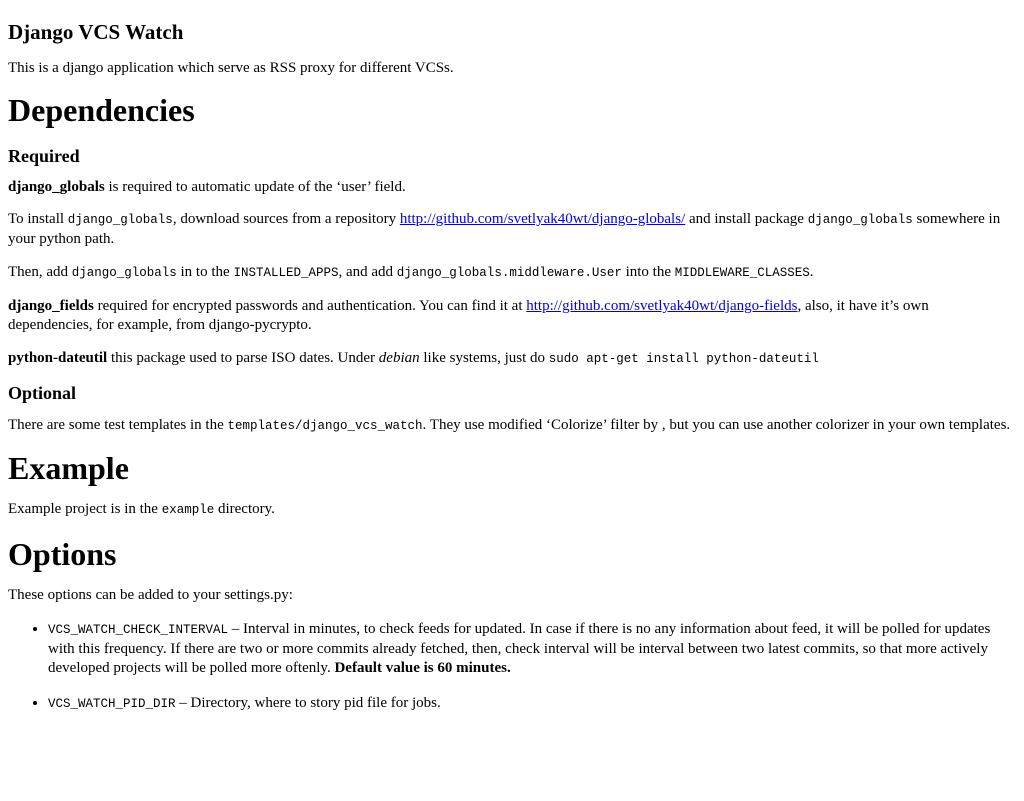  Describe the element at coordinates (42, 393) in the screenshot. I see `optional-heading: Optional` at that location.